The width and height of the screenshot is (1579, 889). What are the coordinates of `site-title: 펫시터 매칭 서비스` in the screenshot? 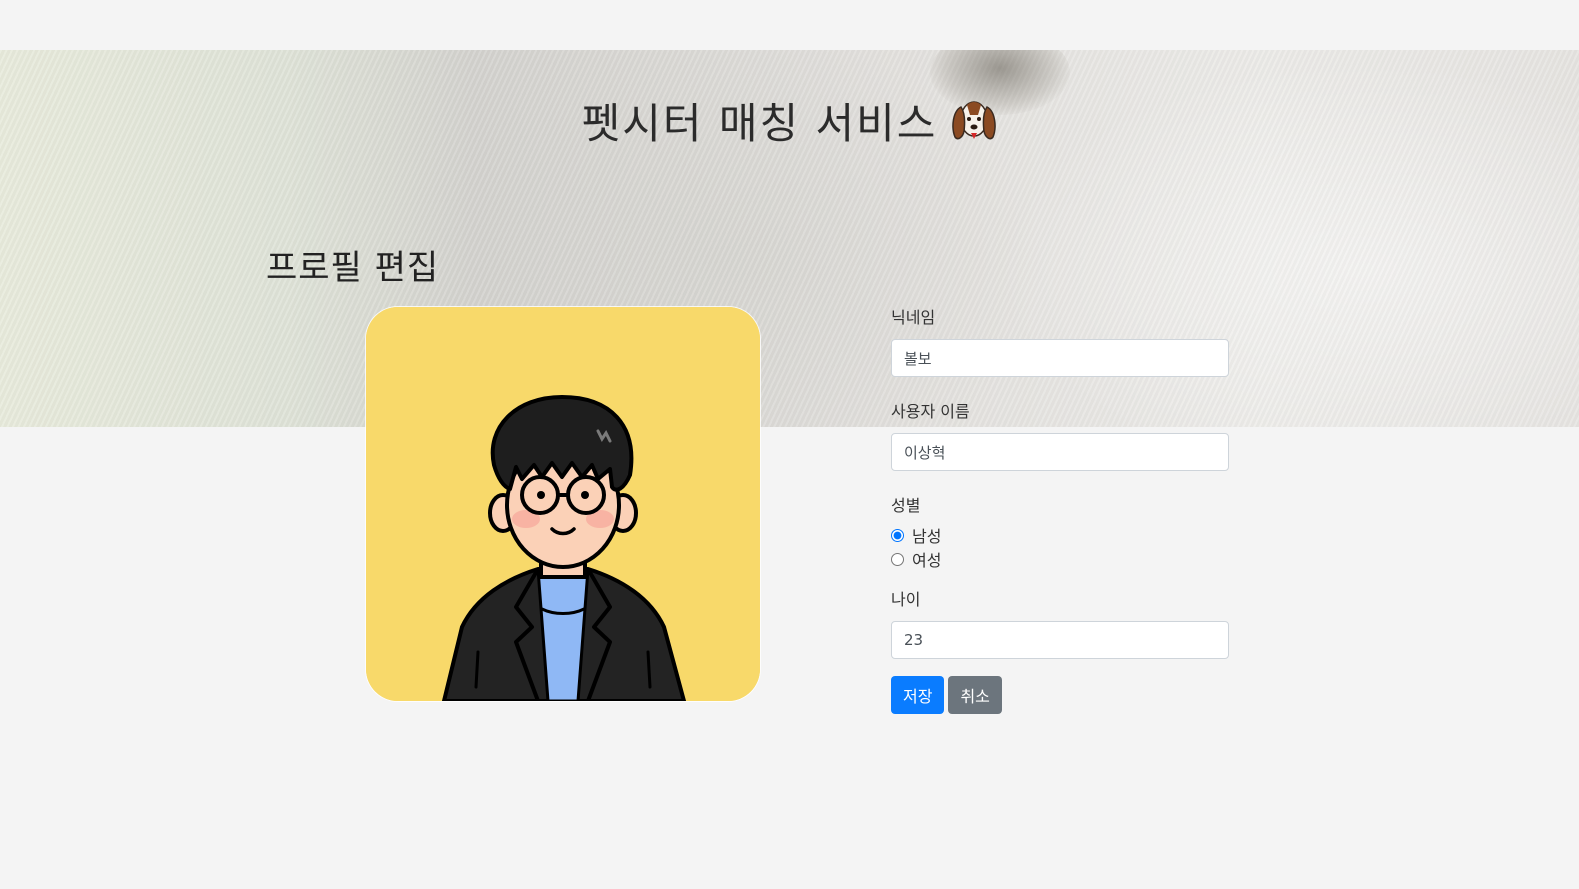 It's located at (789, 123).